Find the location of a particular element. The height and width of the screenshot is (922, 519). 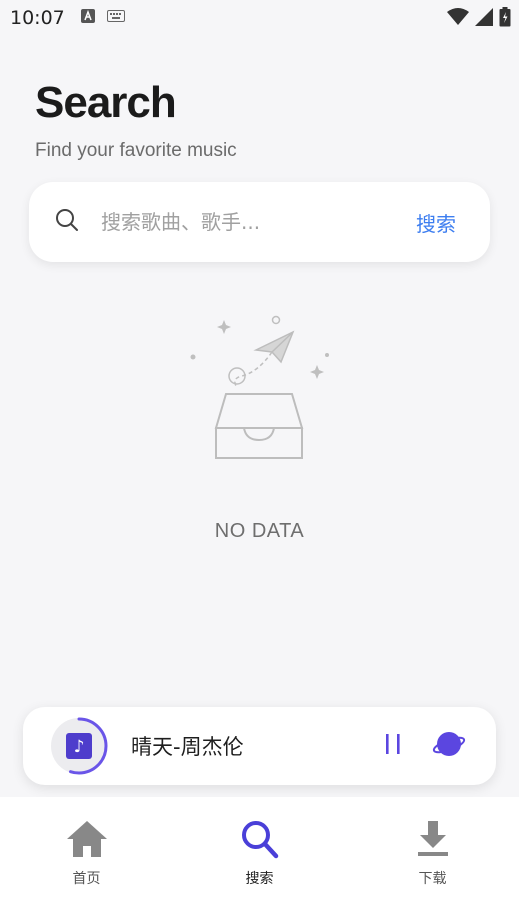

text-input-method-icon is located at coordinates (87, 18).